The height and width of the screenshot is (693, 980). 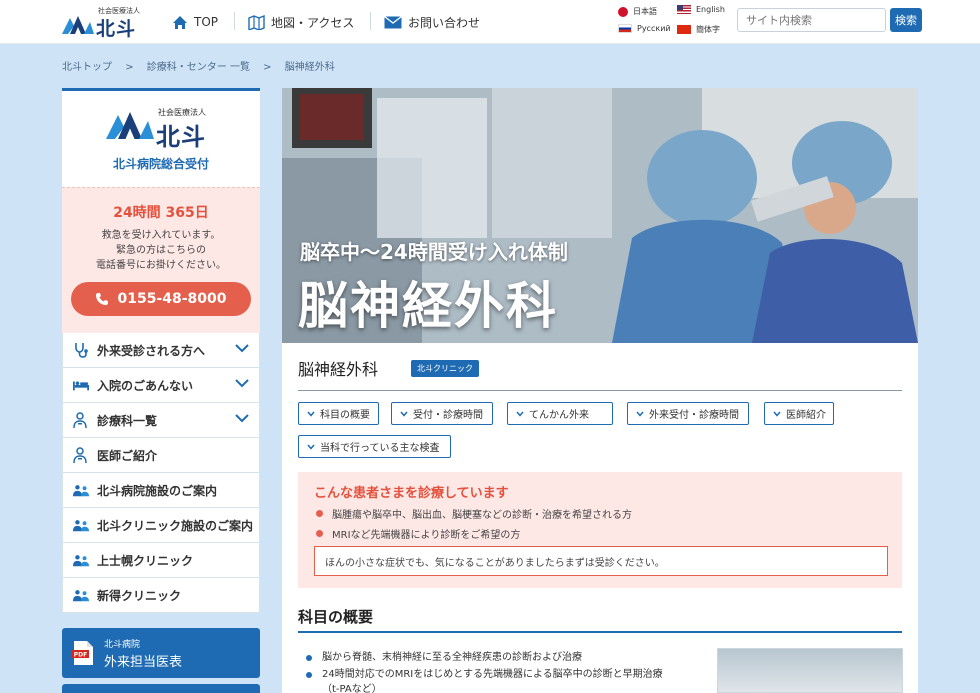 What do you see at coordinates (180, 22) in the screenshot?
I see `home-icon` at bounding box center [180, 22].